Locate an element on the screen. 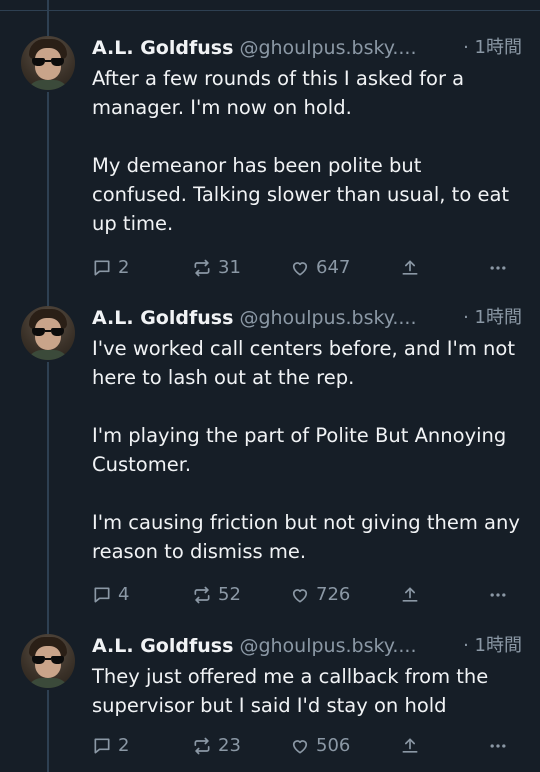 The width and height of the screenshot is (540, 772). repost-button: 52 is located at coordinates (216, 595).